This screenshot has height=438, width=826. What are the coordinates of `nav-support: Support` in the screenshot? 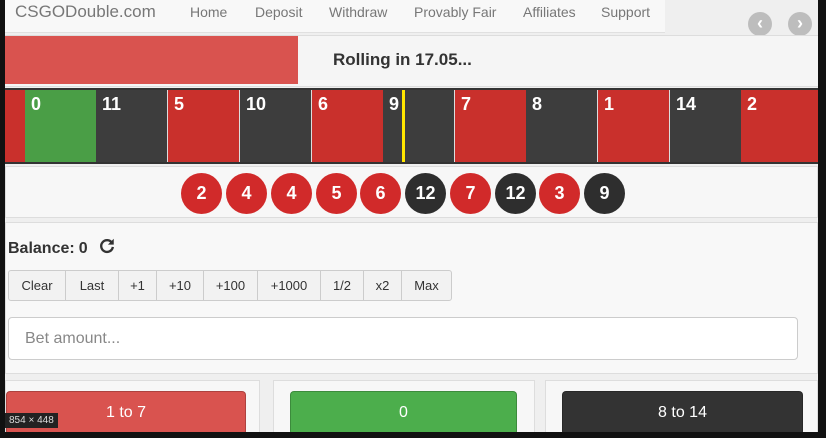 It's located at (625, 12).